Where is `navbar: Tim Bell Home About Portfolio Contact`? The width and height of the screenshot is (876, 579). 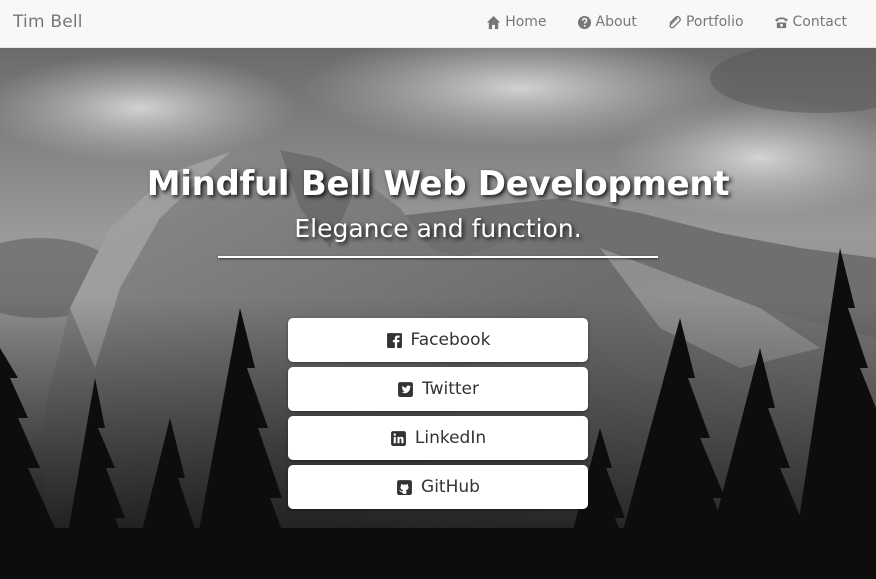 navbar: Tim Bell Home About Portfolio Contact is located at coordinates (438, 24).